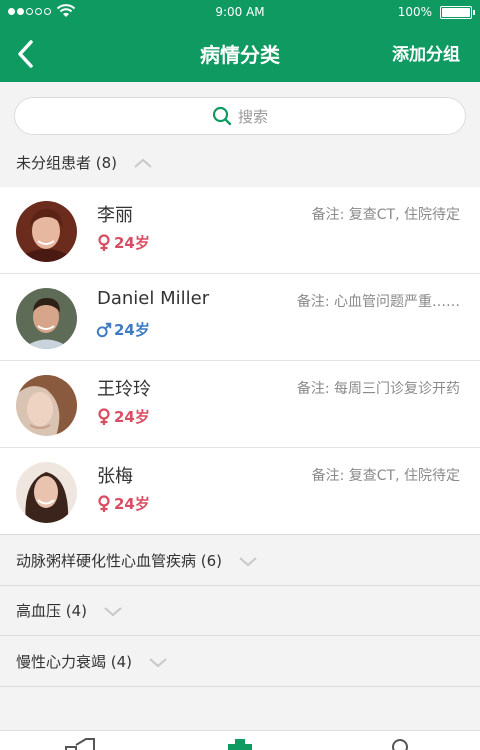 The image size is (480, 750). Describe the element at coordinates (414, 12) in the screenshot. I see `battery-percent: 100%` at that location.